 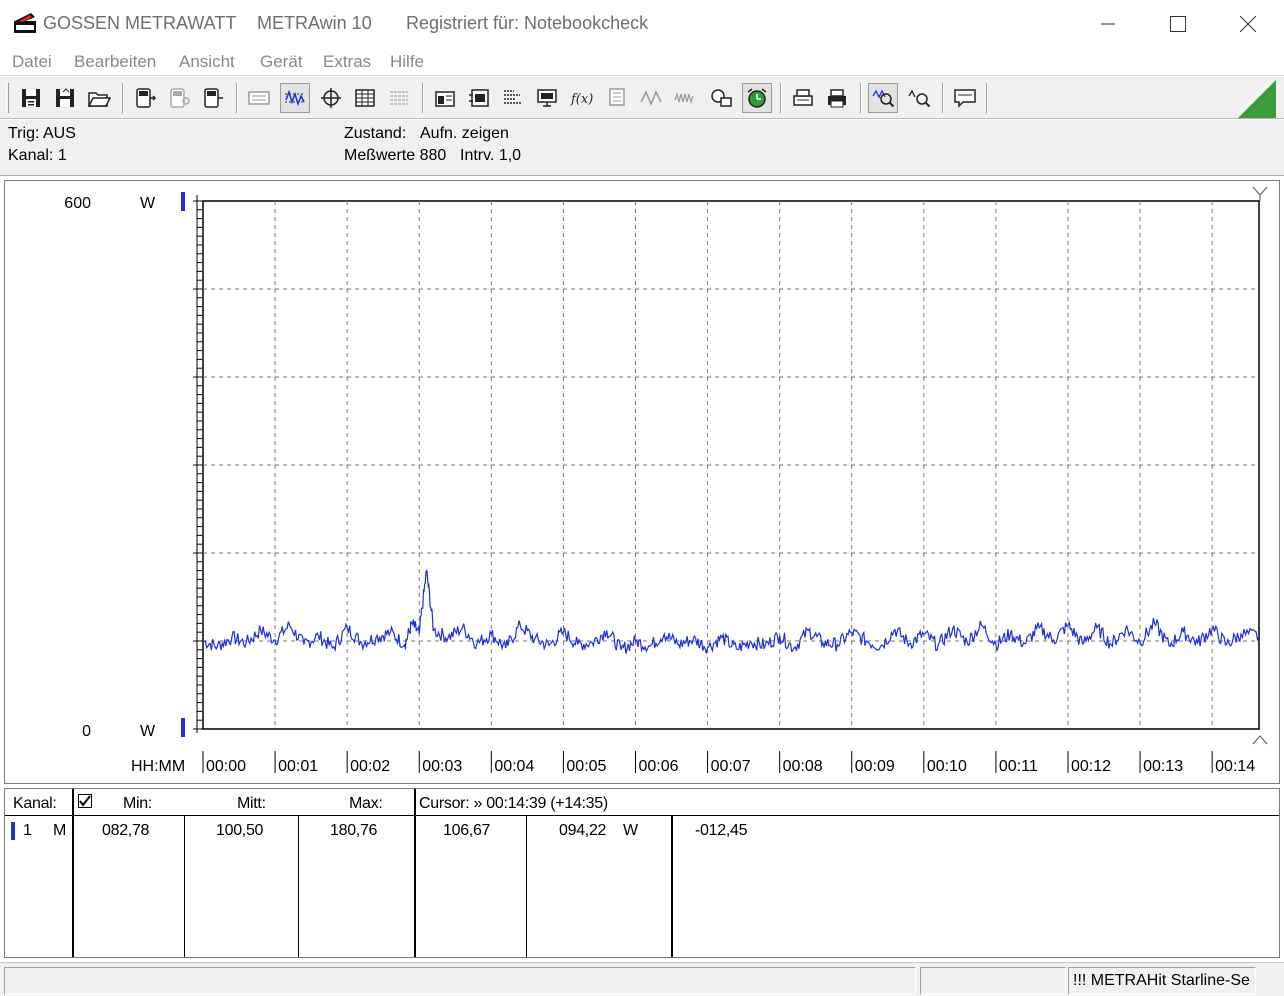 I want to click on print-button, so click(x=837, y=98).